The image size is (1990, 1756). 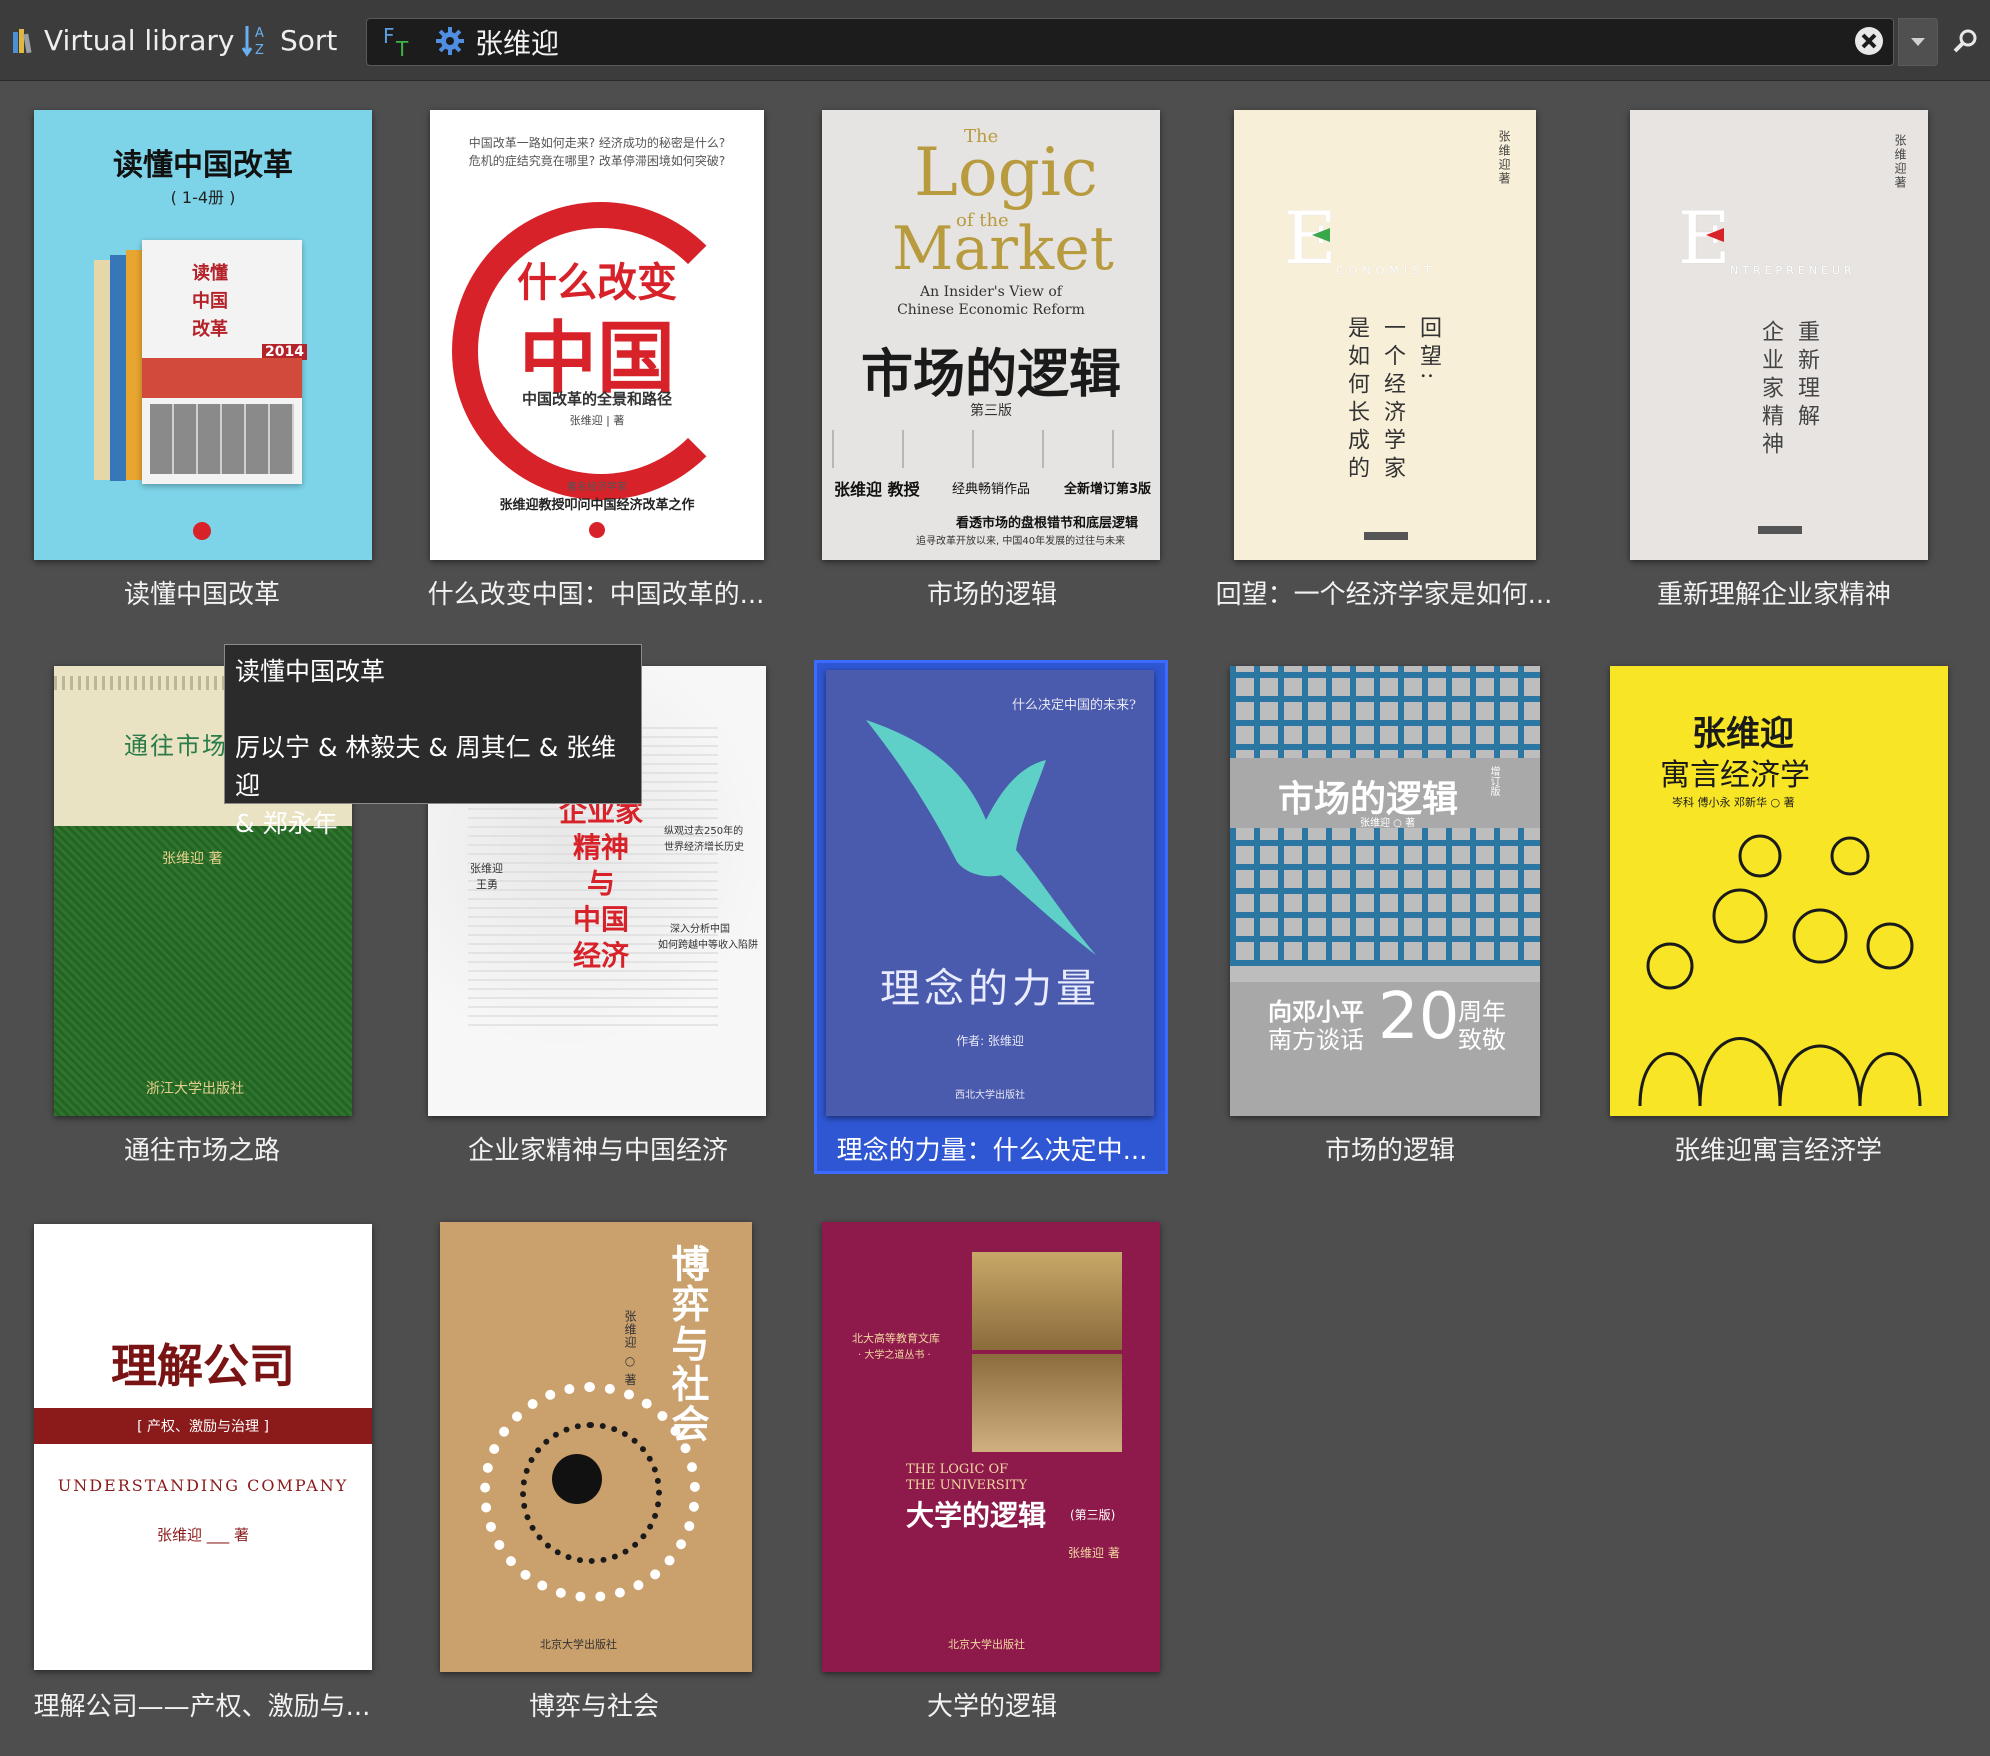 I want to click on tooltip-authors: 厉以宁 & 林毅夫 & 周其仁 & 张维迎, so click(x=426, y=766).